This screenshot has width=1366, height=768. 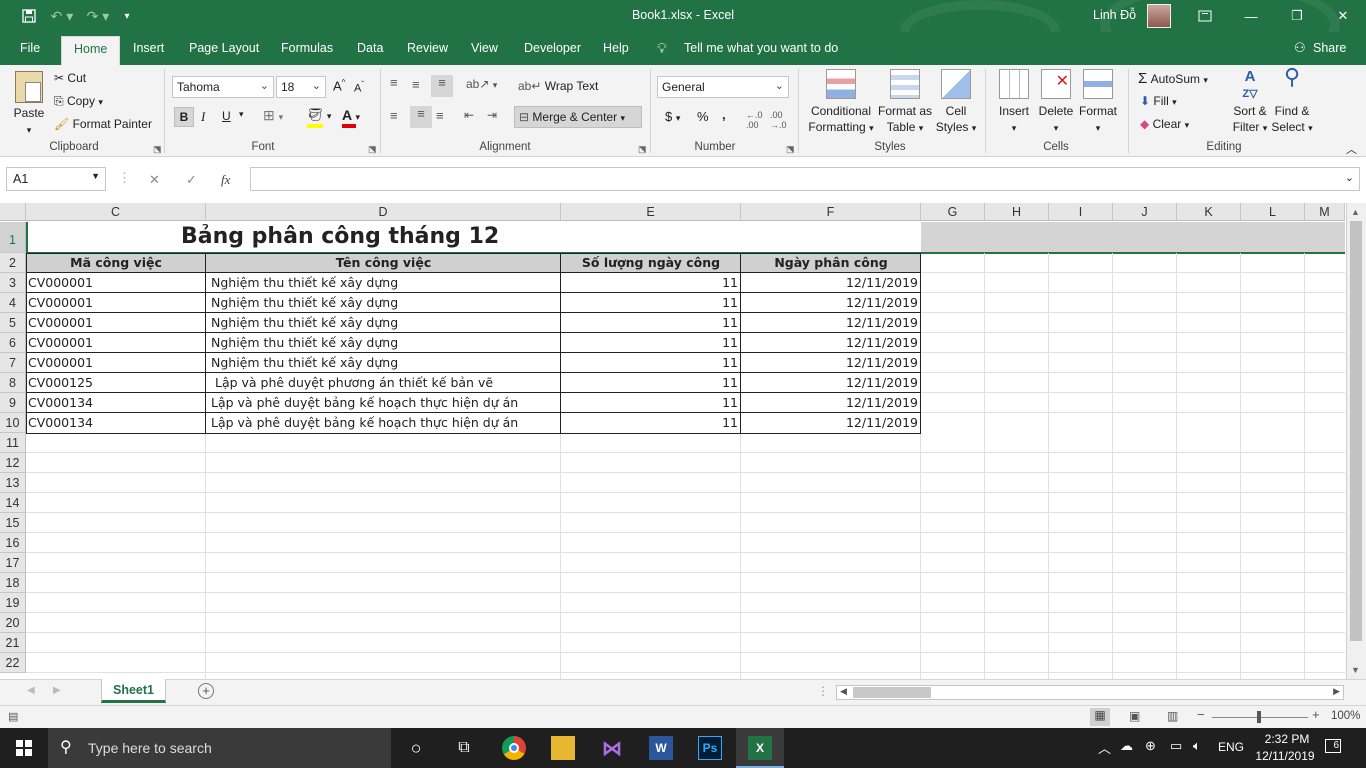 What do you see at coordinates (226, 116) in the screenshot?
I see `underline-button: U` at bounding box center [226, 116].